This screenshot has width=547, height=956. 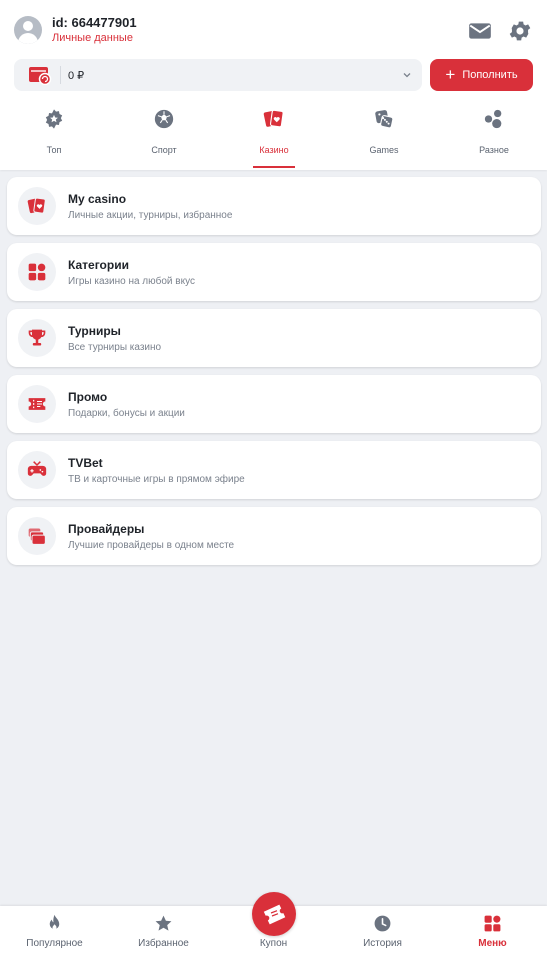 I want to click on tab-casino-label: Казино, so click(x=274, y=150).